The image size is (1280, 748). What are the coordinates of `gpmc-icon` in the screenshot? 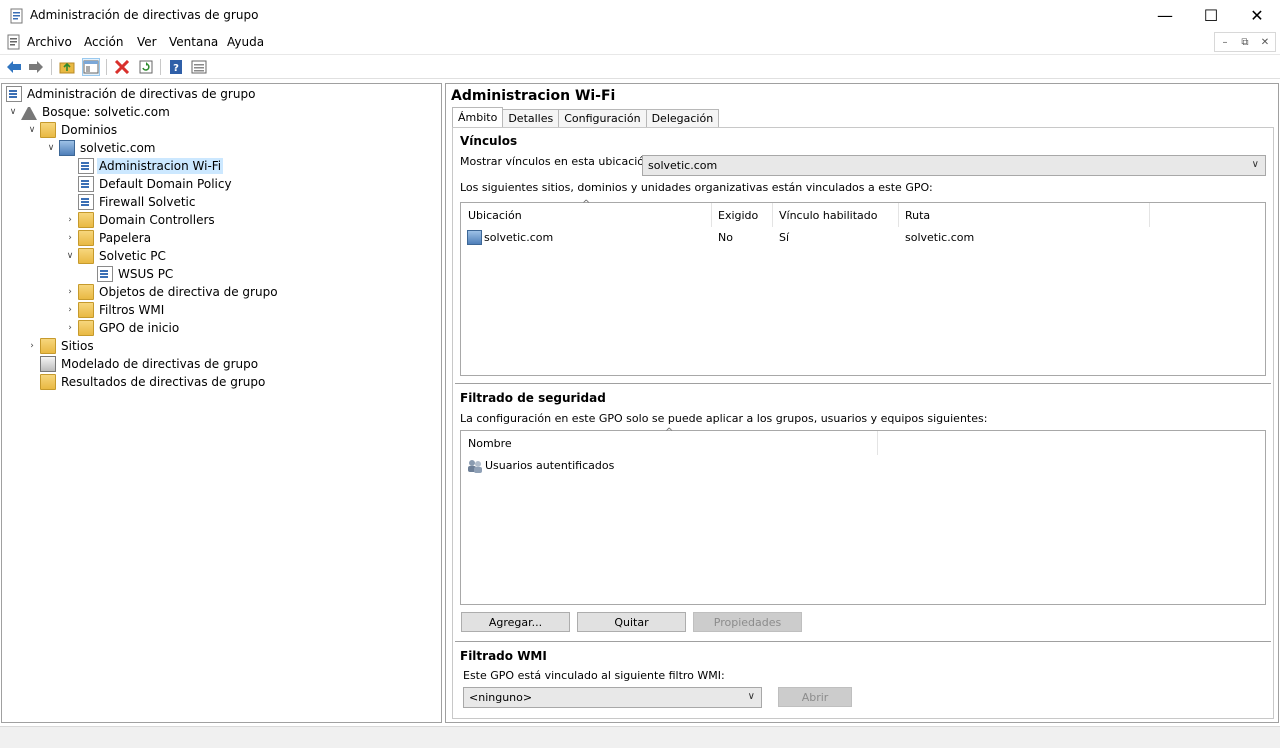 It's located at (14, 94).